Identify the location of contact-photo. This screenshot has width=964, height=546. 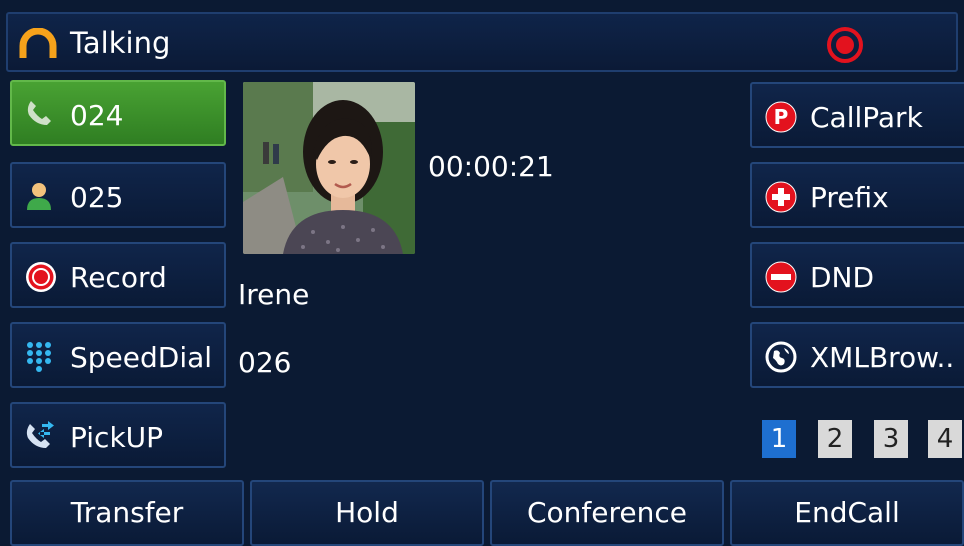
(329, 168).